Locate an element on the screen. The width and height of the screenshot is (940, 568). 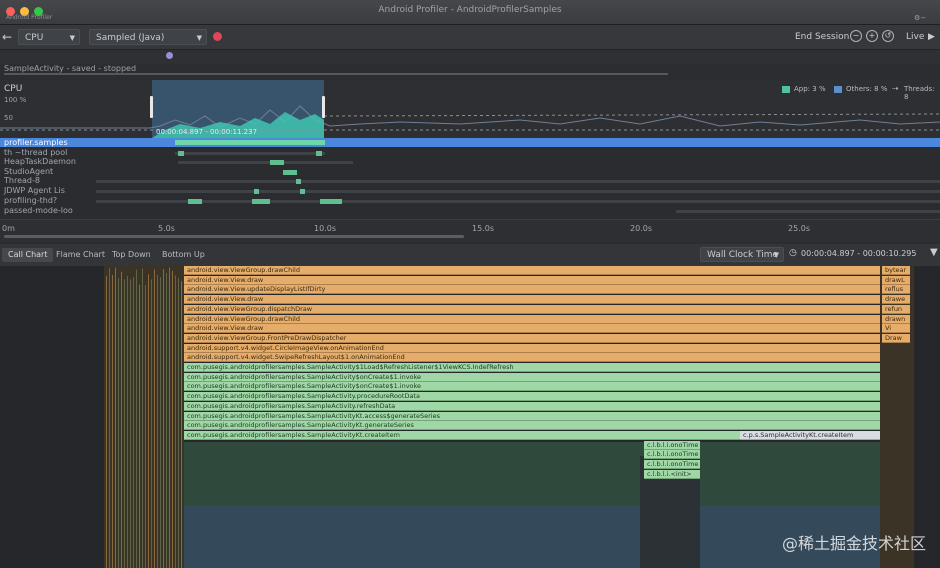
call-frame: Vi is located at coordinates (896, 329).